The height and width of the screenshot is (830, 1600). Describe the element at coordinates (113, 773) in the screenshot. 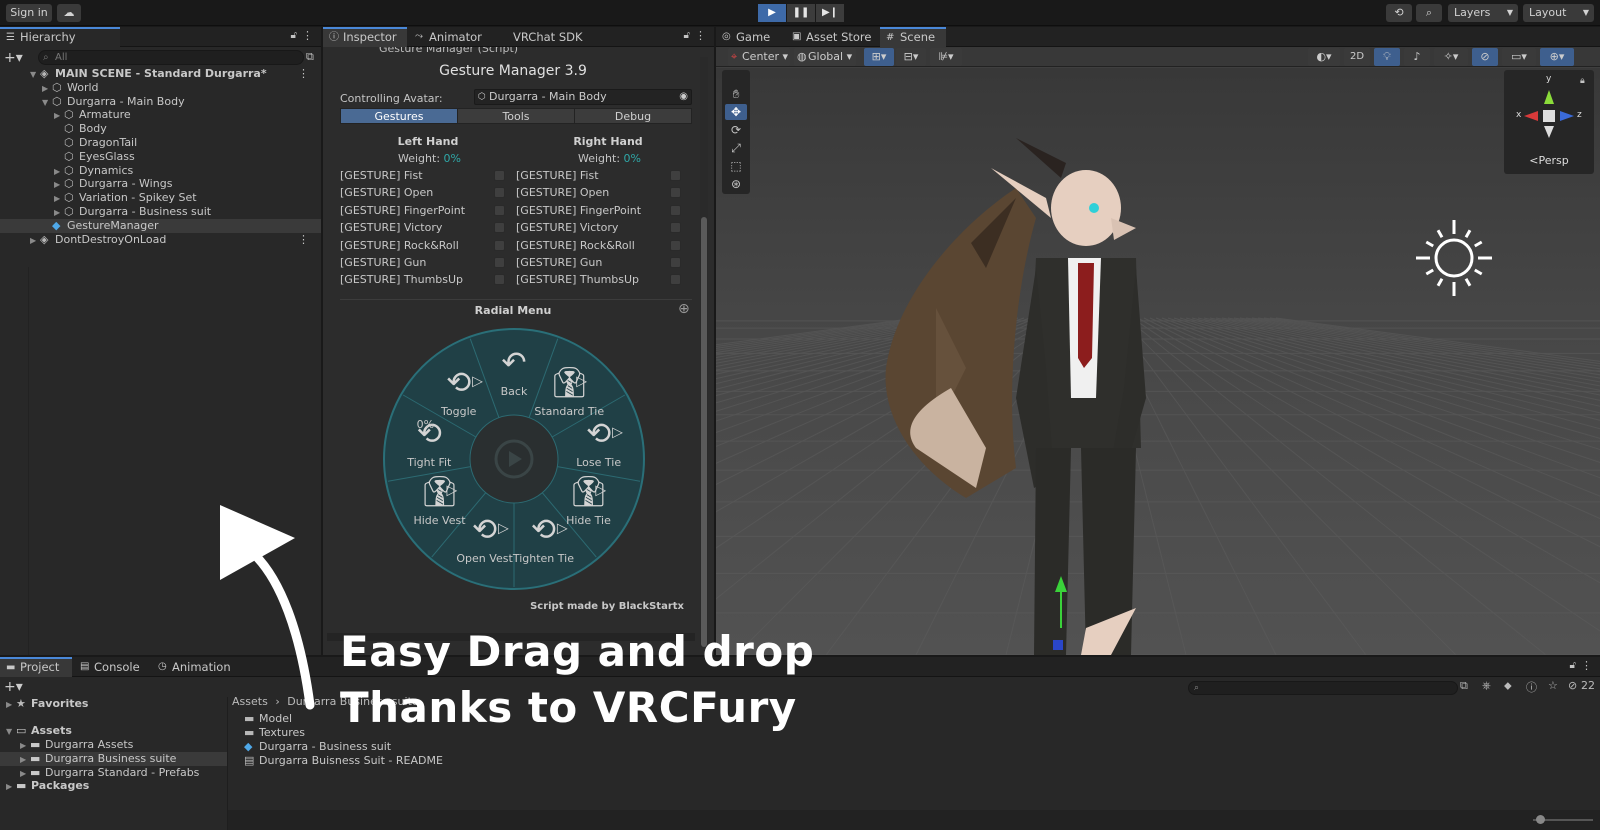

I see `project-tree-item: ▶ ▬ Durgarra Standard - Prefabs` at that location.